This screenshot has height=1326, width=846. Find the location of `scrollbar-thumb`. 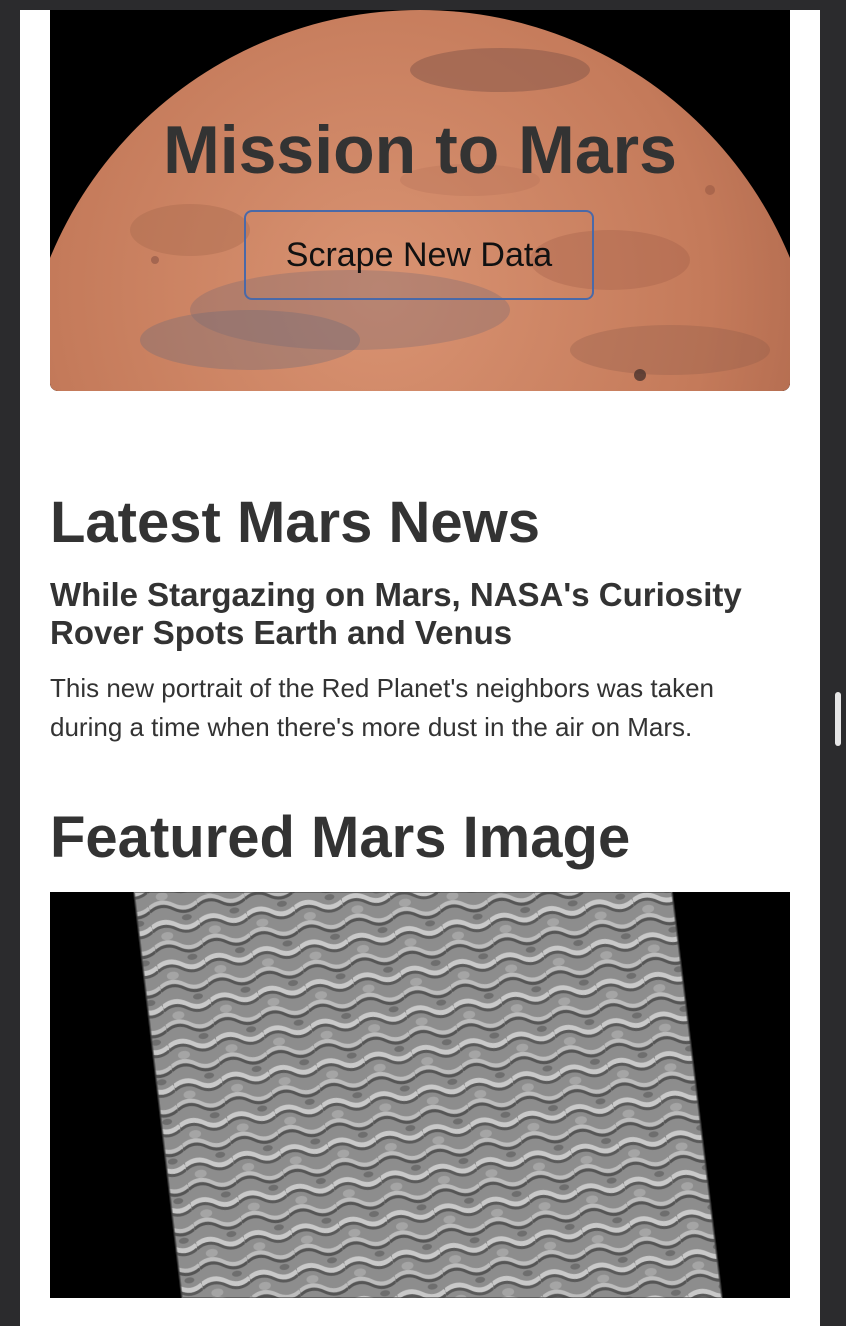

scrollbar-thumb is located at coordinates (838, 719).